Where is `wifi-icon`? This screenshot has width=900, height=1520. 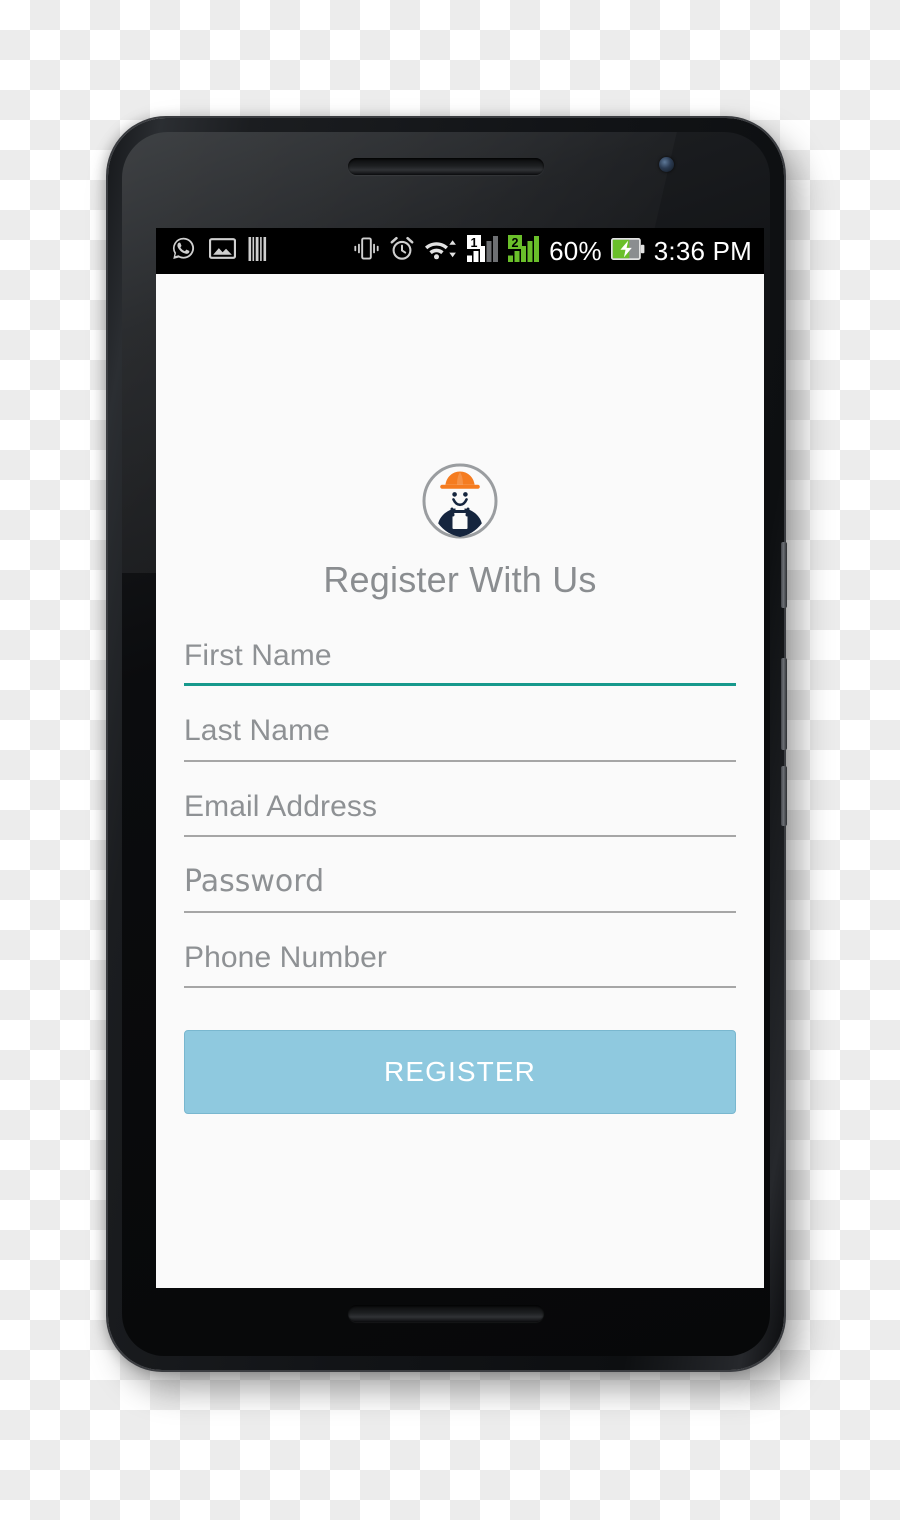
wifi-icon is located at coordinates (441, 251).